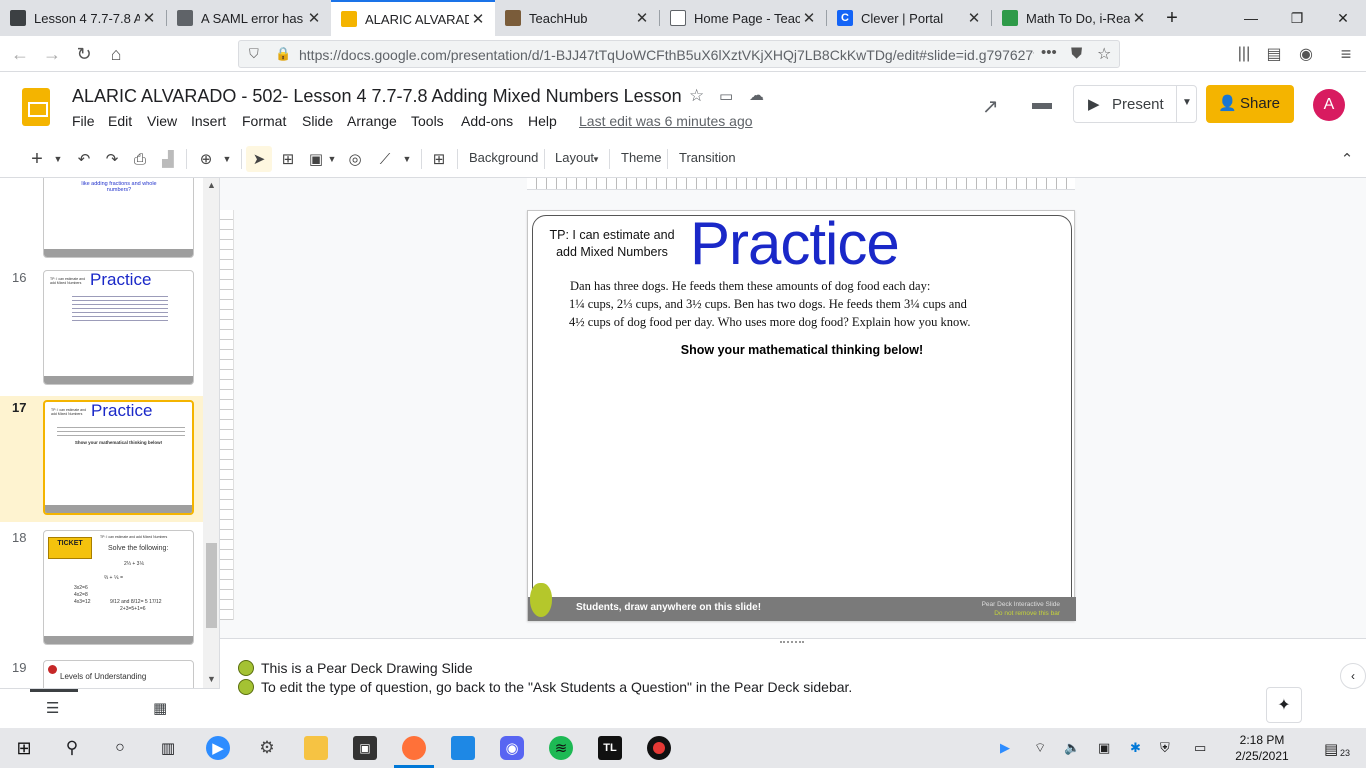  I want to click on volume-icon: 🔈, so click(1072, 748).